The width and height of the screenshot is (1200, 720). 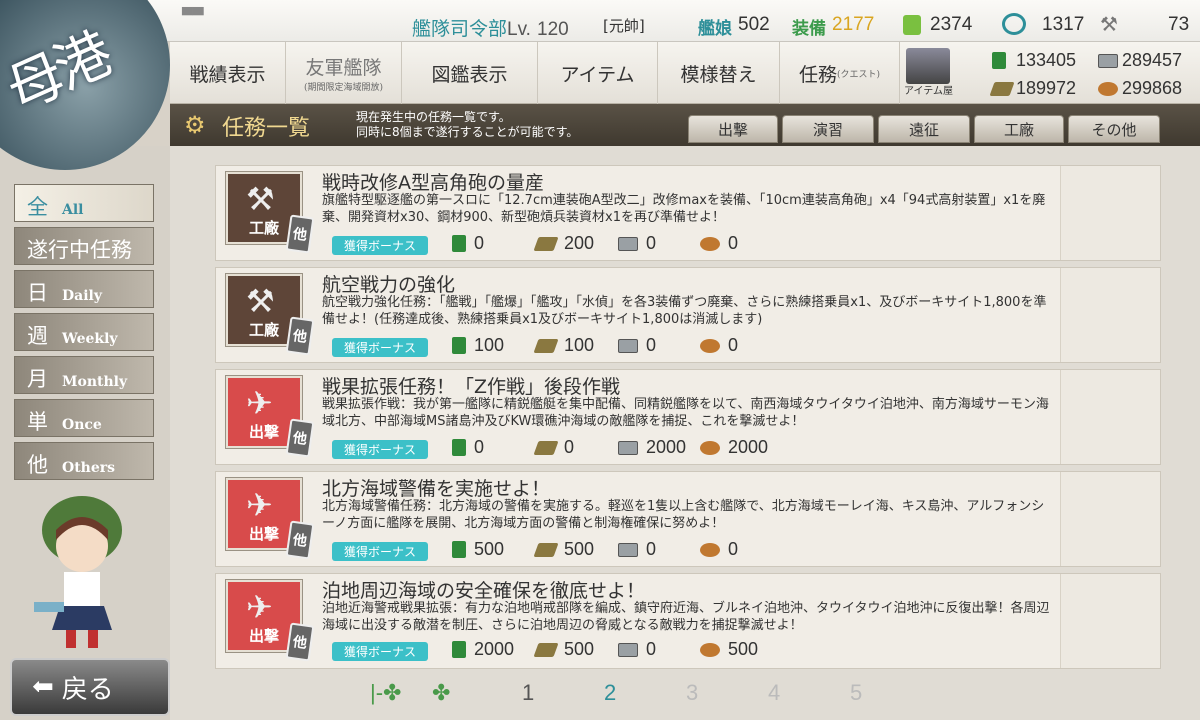 I want to click on nav-items: アイテム, so click(x=598, y=73).